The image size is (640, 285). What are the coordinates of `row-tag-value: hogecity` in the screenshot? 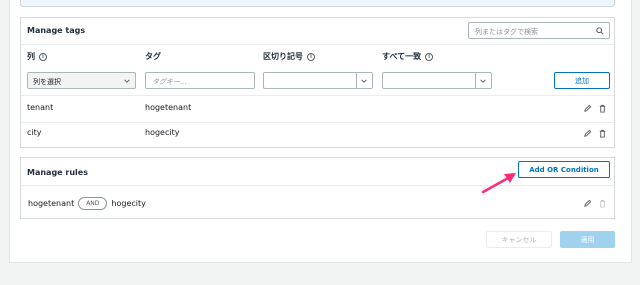 It's located at (162, 132).